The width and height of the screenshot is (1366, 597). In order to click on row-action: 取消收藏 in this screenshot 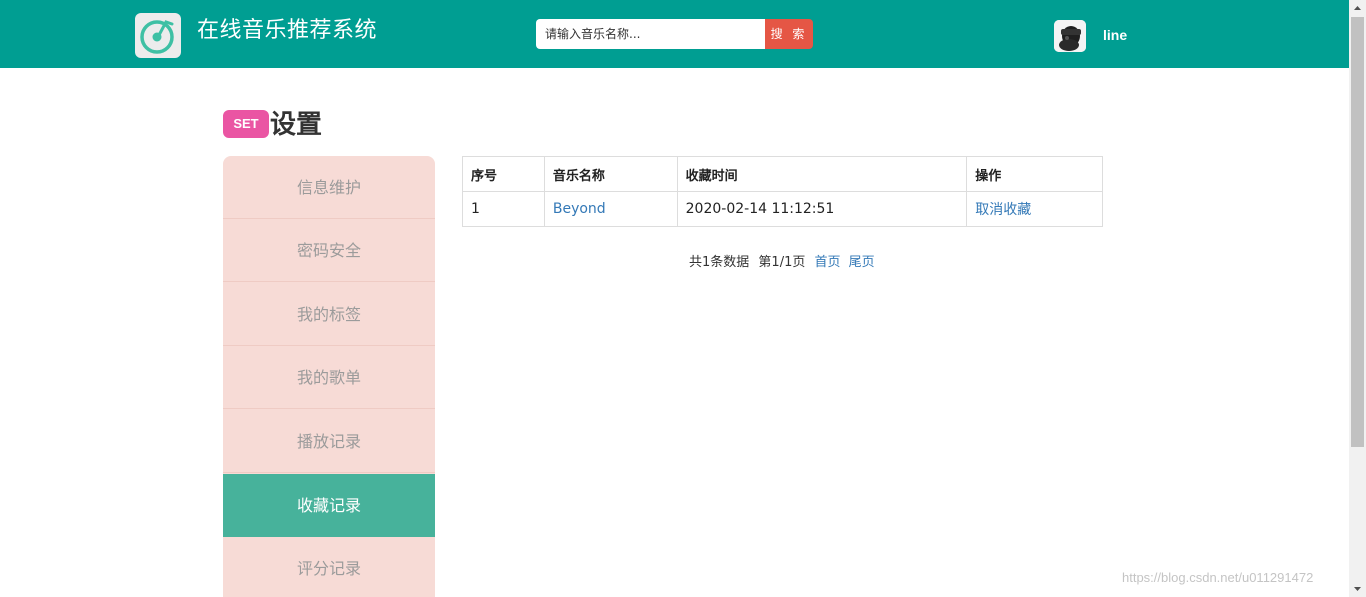, I will do `click(1034, 209)`.